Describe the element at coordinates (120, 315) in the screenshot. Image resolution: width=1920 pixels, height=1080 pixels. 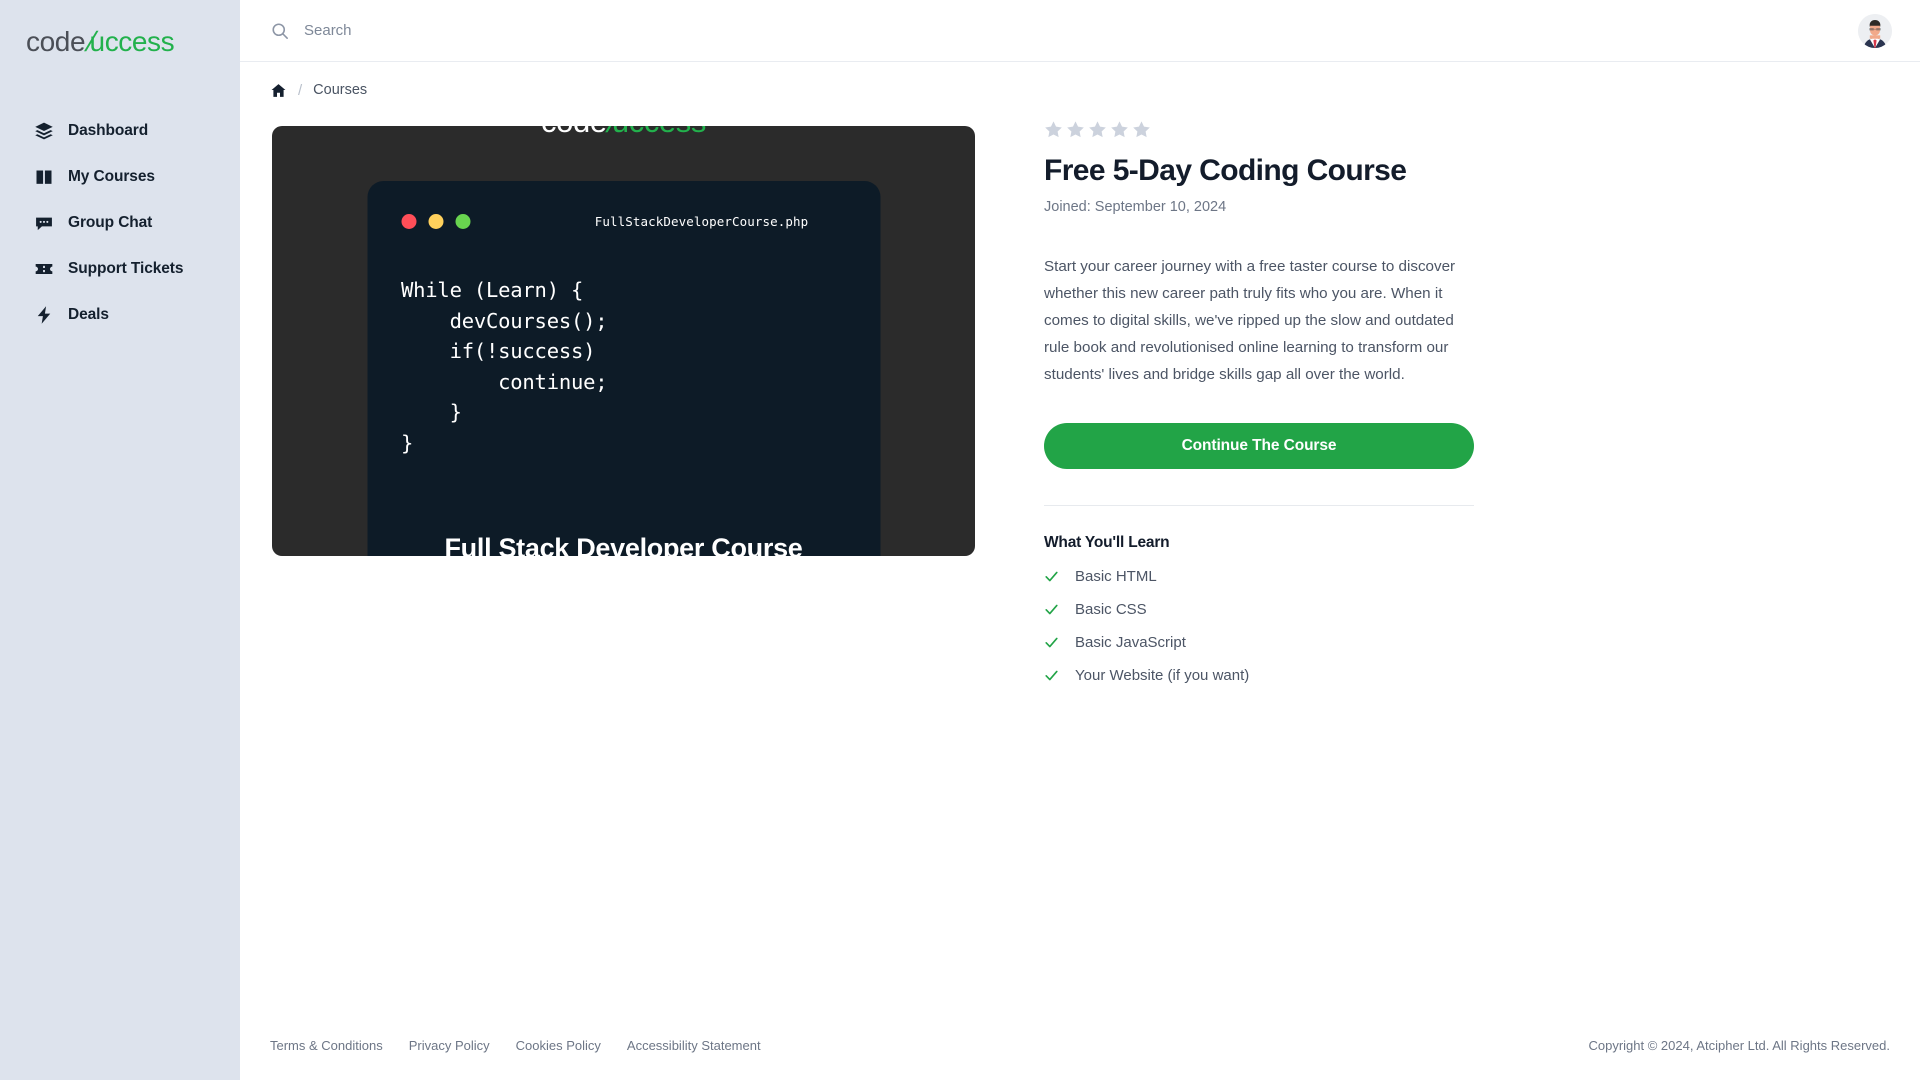
I see `sidebar-item-deals: Deals` at that location.